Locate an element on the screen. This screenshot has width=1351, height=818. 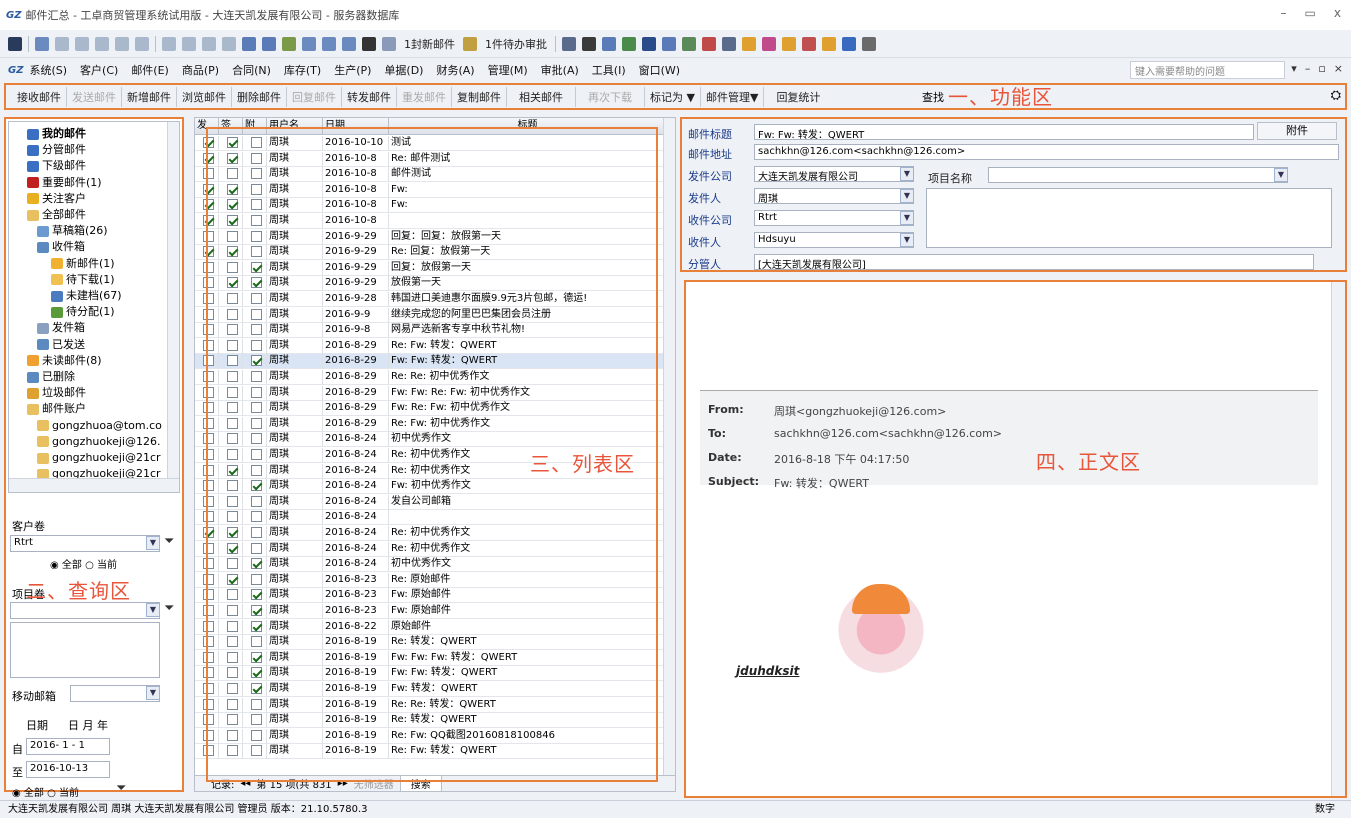
binoculars-icon is located at coordinates (369, 43).